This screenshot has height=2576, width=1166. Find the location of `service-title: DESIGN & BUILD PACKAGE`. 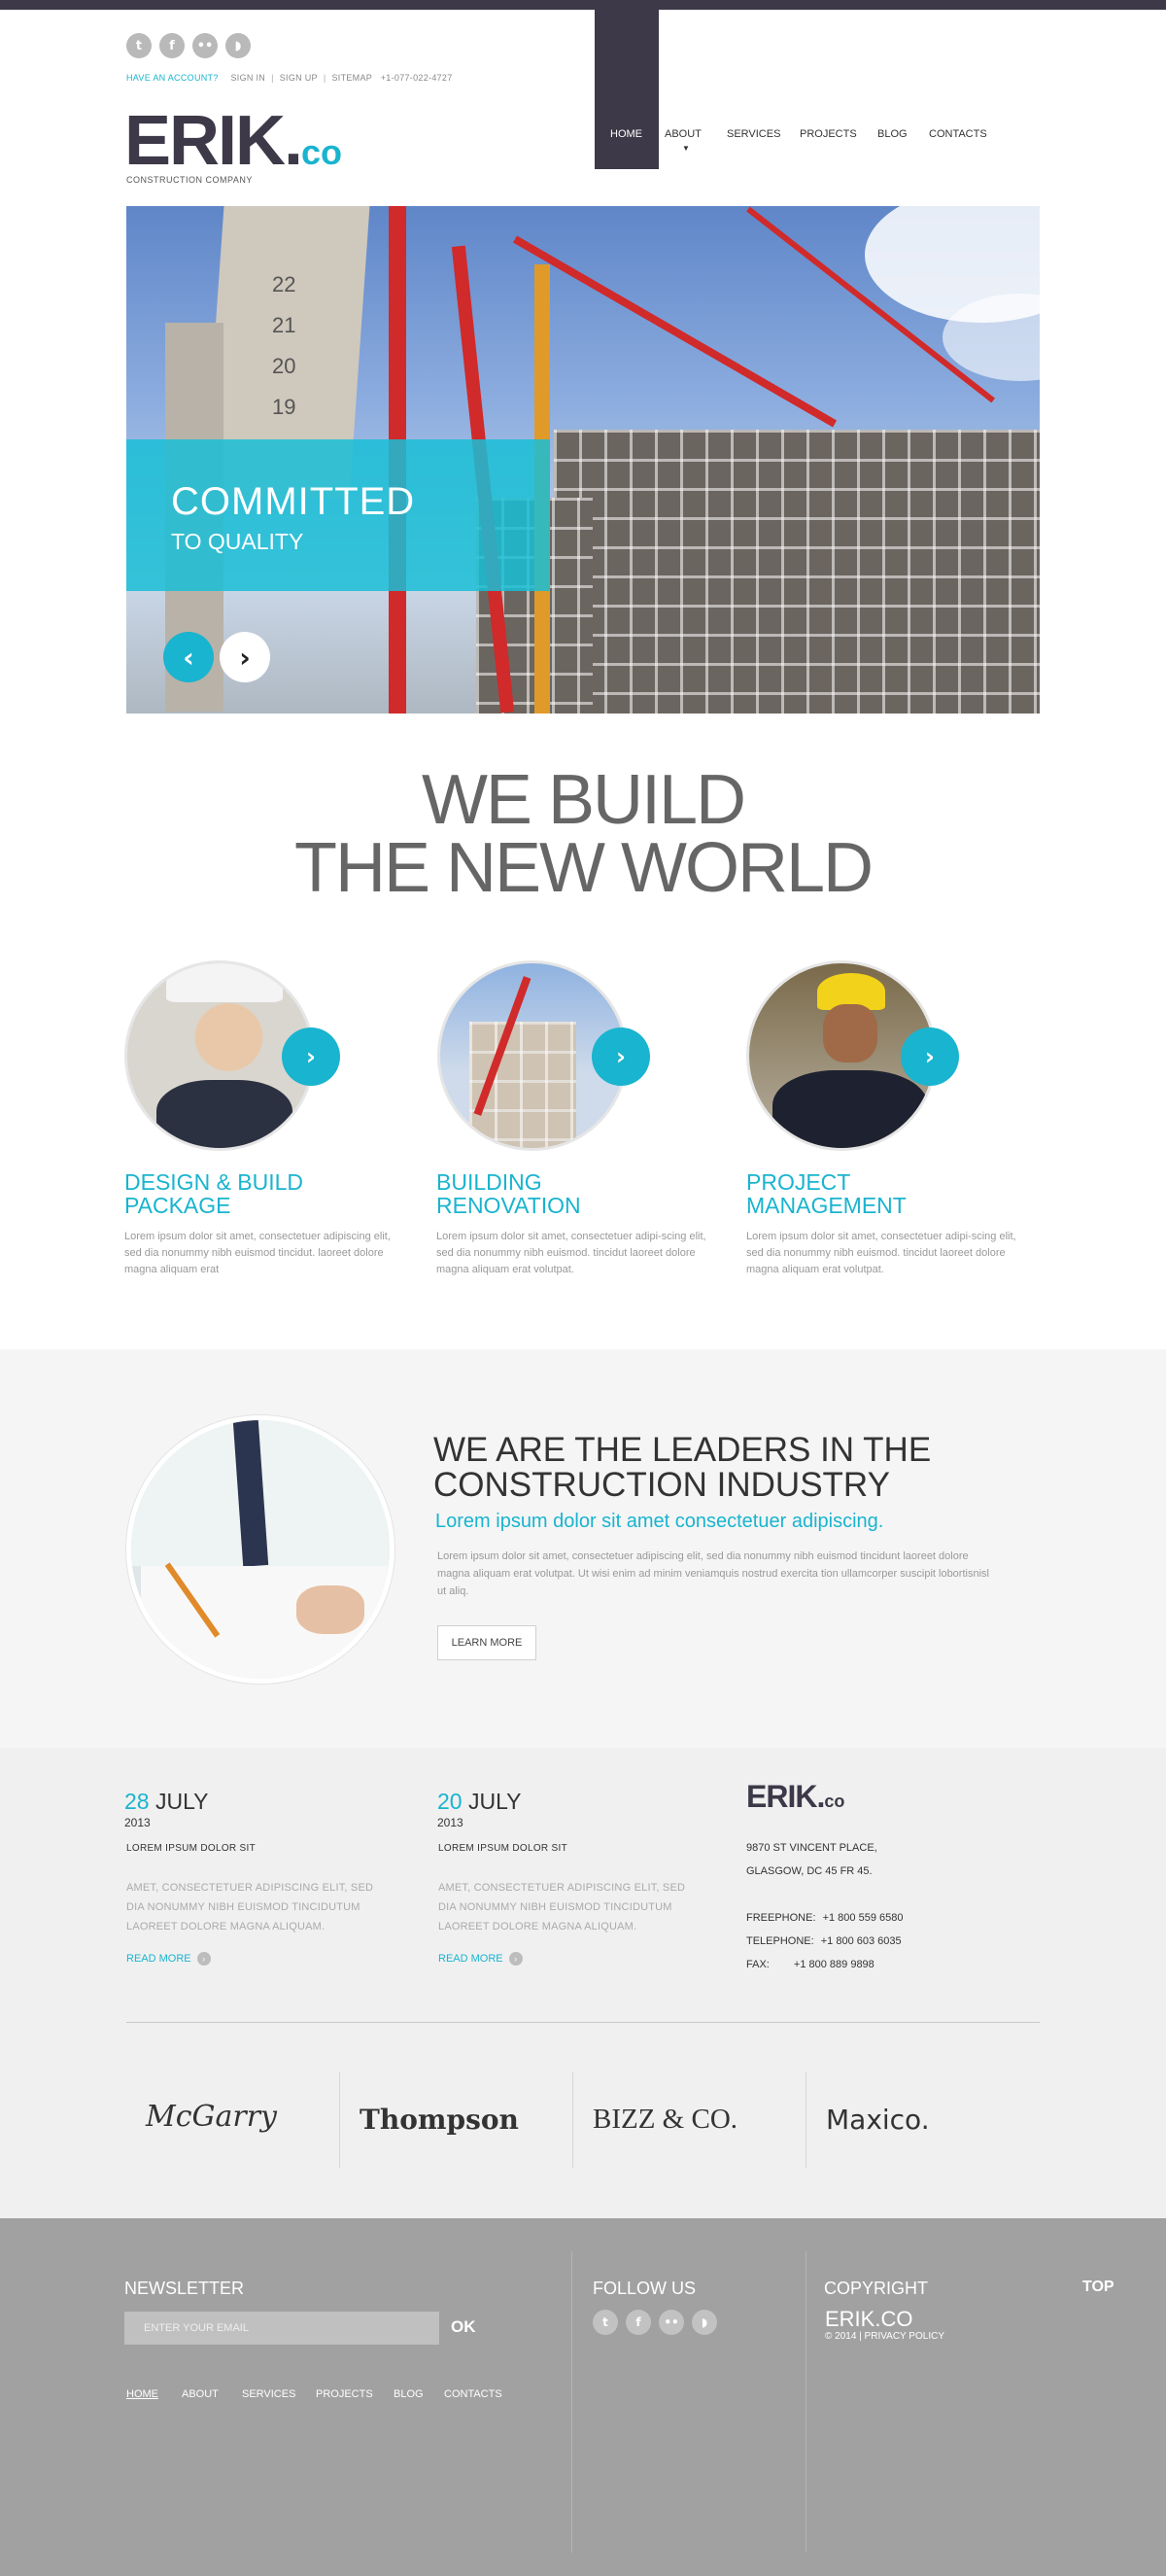

service-title: DESIGN & BUILD PACKAGE is located at coordinates (250, 1193).